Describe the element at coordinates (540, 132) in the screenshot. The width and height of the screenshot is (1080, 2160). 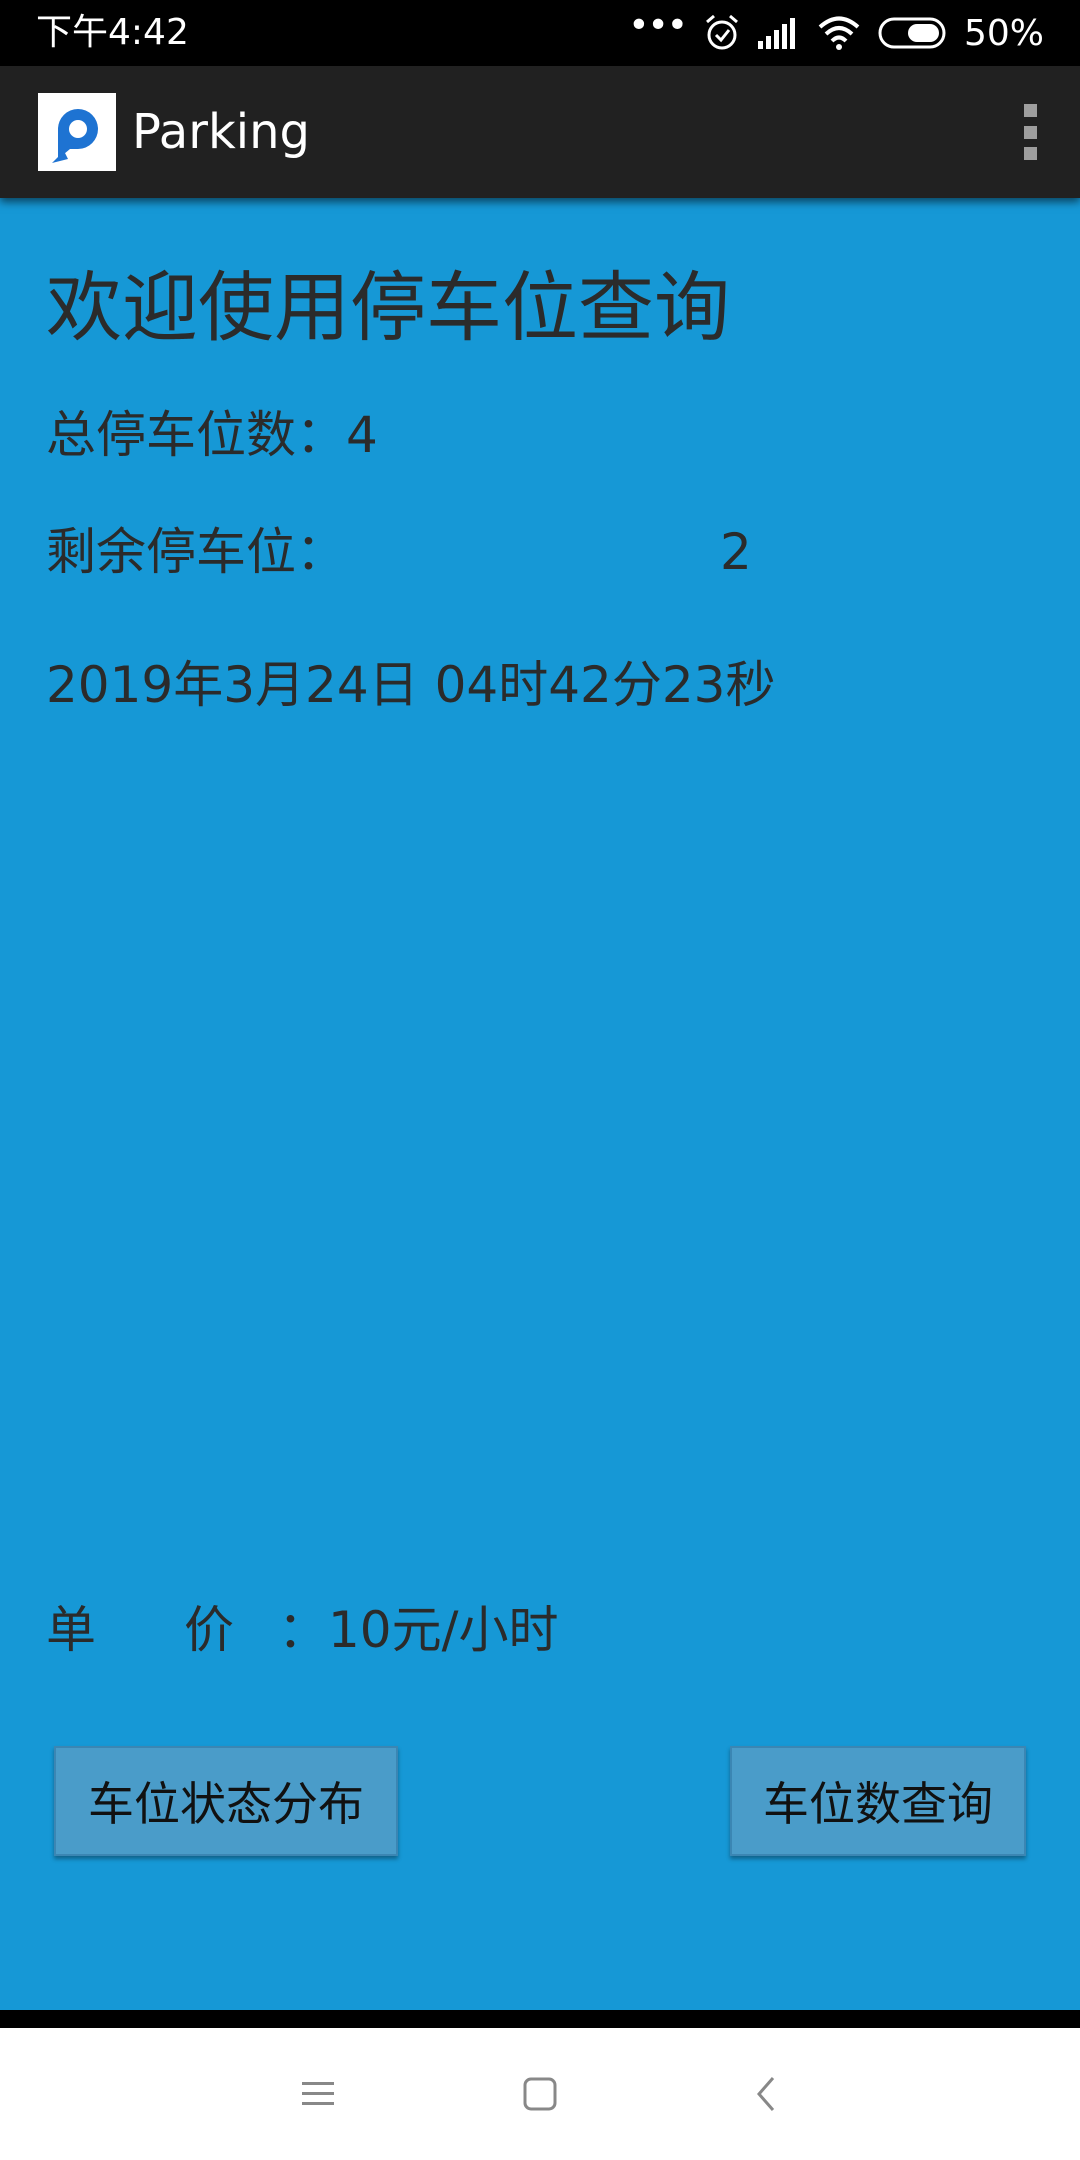
I see `app-bar: Parking` at that location.